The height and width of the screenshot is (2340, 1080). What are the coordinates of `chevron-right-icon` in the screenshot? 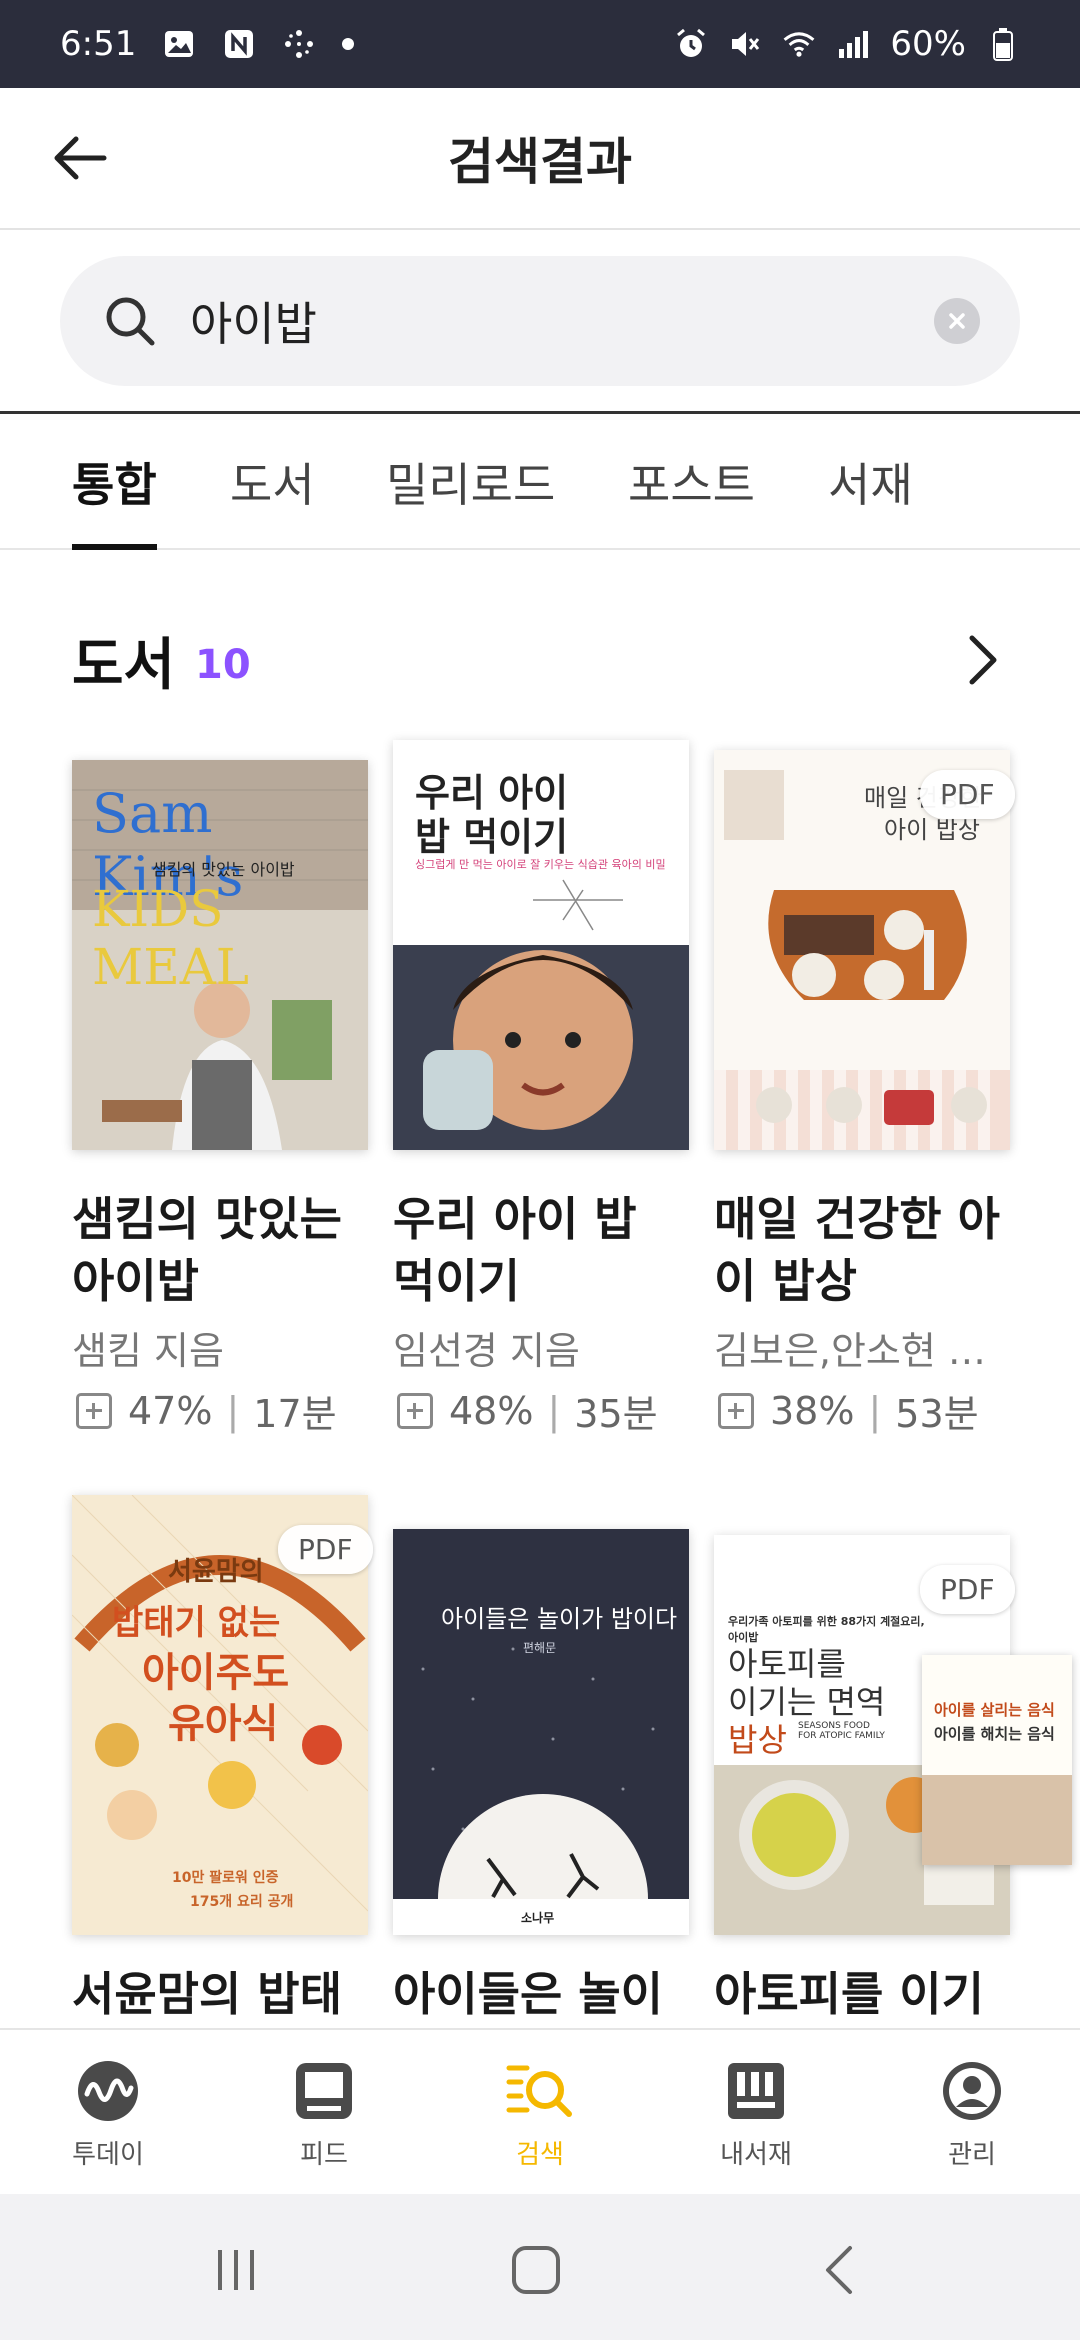 It's located at (982, 660).